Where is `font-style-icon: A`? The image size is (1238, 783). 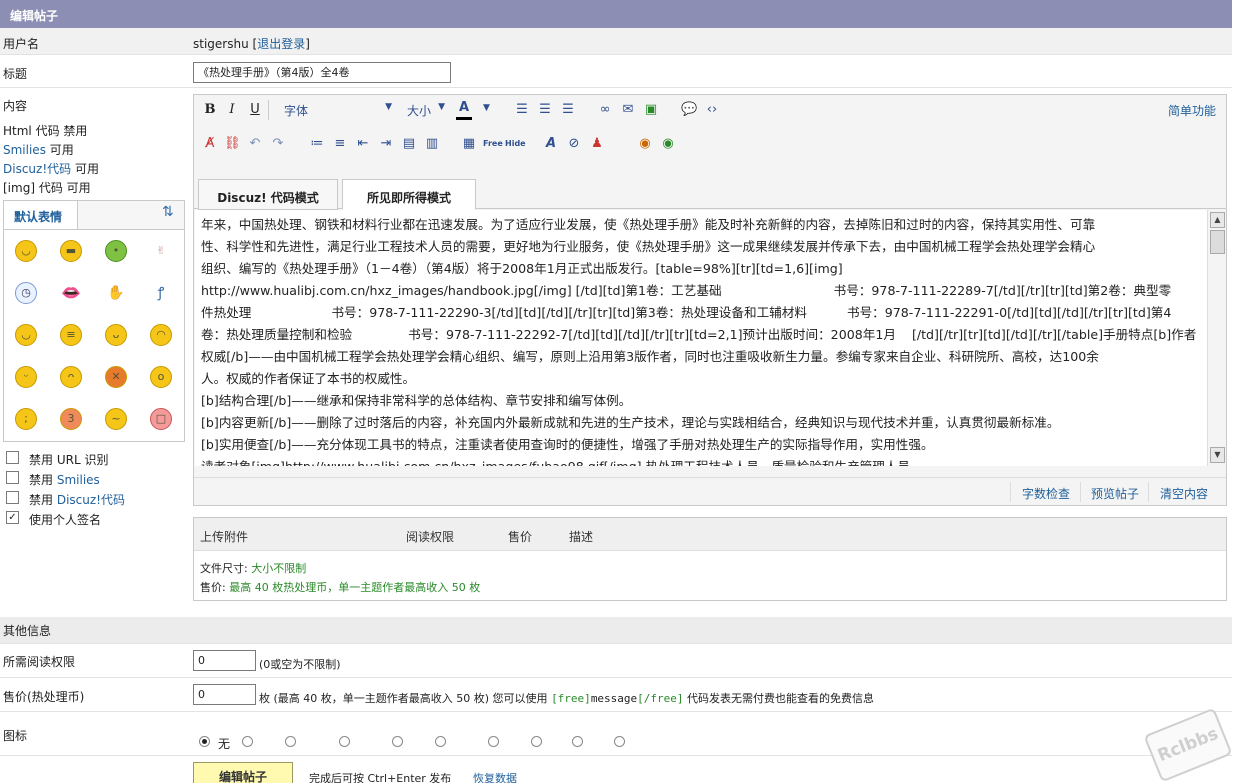 font-style-icon: A is located at coordinates (551, 144).